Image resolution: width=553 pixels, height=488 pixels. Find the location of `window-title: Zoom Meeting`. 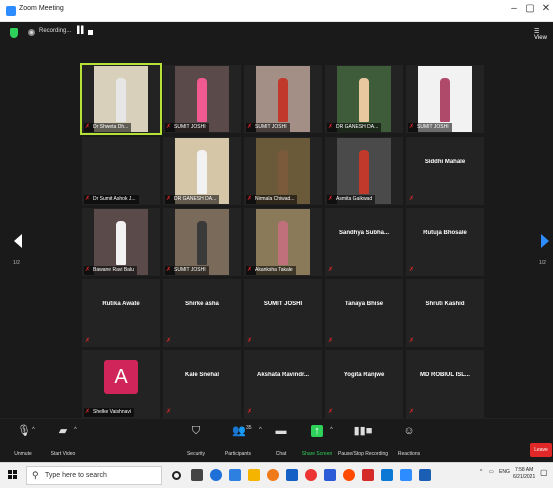

window-title: Zoom Meeting is located at coordinates (41, 8).